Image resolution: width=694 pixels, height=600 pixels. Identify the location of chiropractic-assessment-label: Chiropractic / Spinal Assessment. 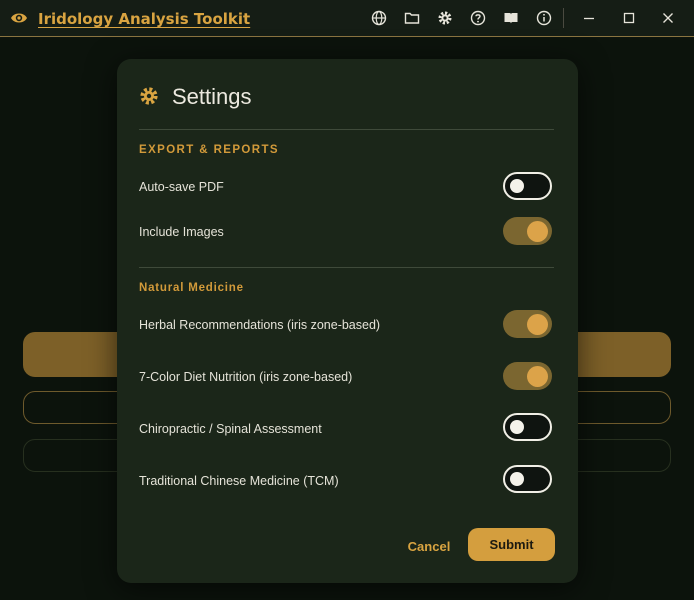
(230, 429).